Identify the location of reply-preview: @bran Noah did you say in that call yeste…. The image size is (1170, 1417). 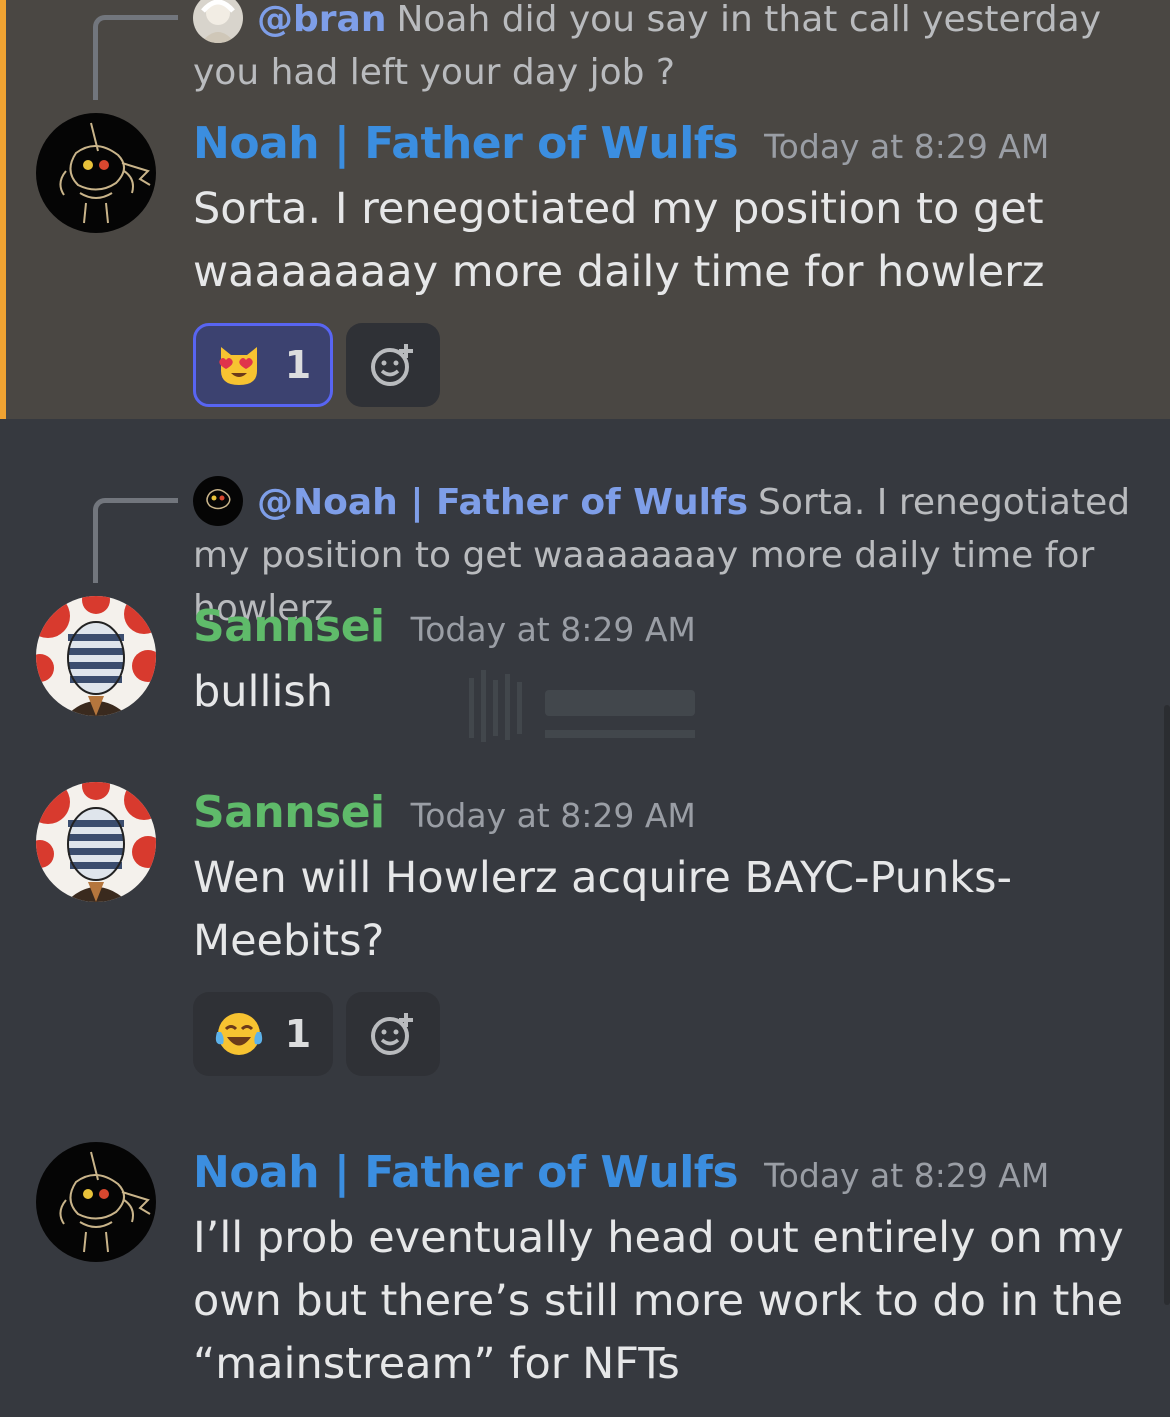
(668, 49).